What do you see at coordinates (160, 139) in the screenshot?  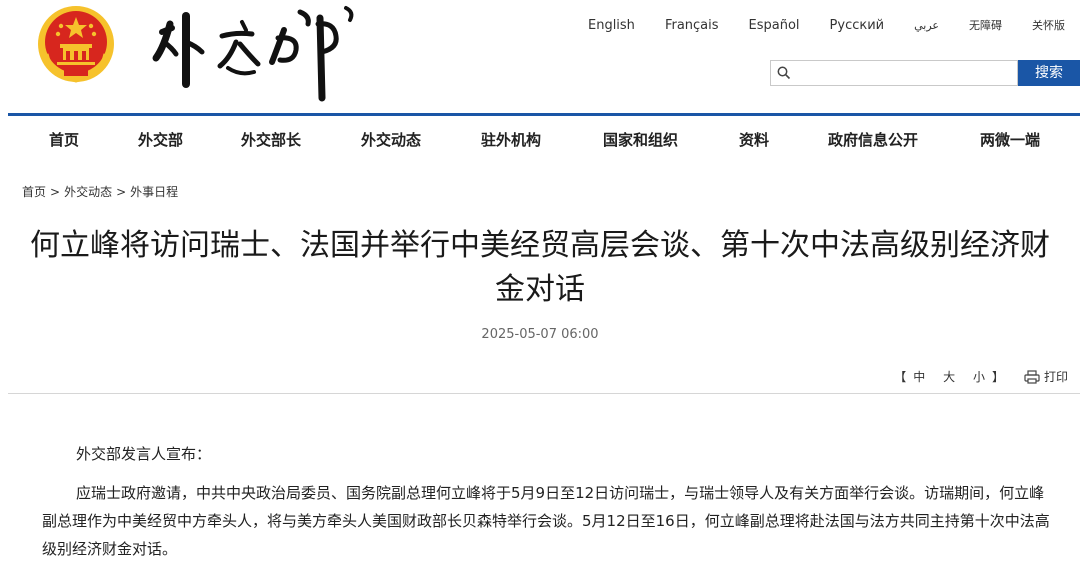 I see `nav-item-ministry: 外交部` at bounding box center [160, 139].